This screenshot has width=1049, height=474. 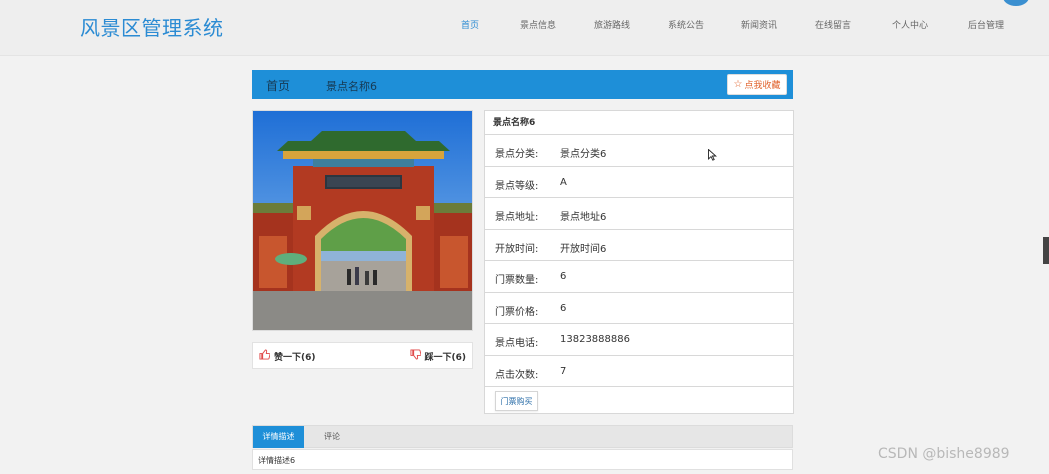 What do you see at coordinates (517, 217) in the screenshot?
I see `info-key: 景点地址:` at bounding box center [517, 217].